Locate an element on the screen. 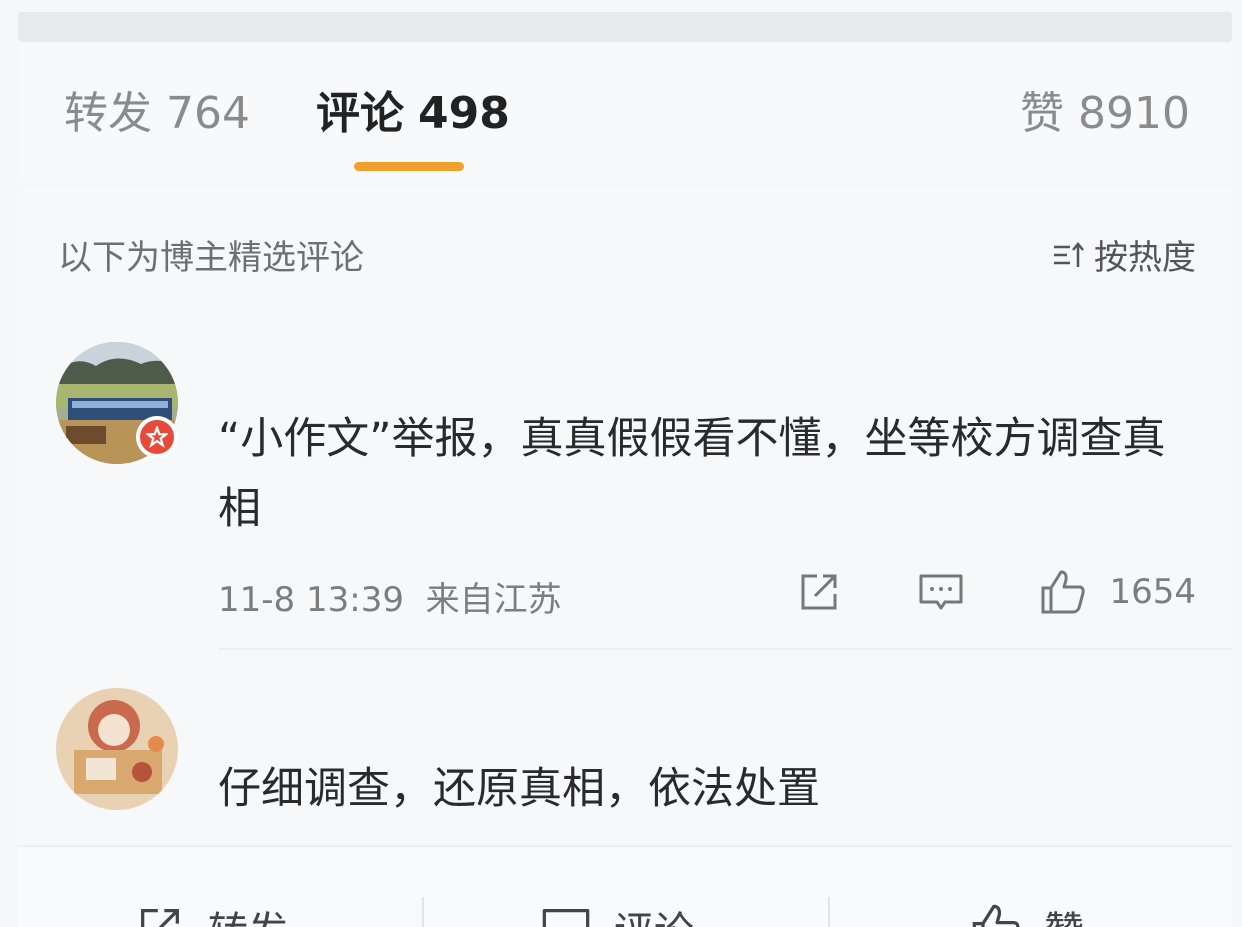 The image size is (1242, 927). reply-icon is located at coordinates (941, 592).